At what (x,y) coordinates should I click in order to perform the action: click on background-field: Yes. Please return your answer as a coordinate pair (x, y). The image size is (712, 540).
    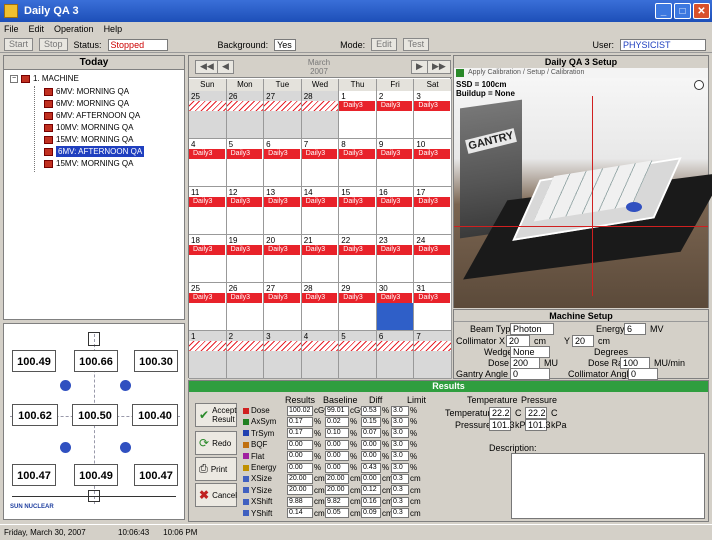
    Looking at the image, I should click on (285, 44).